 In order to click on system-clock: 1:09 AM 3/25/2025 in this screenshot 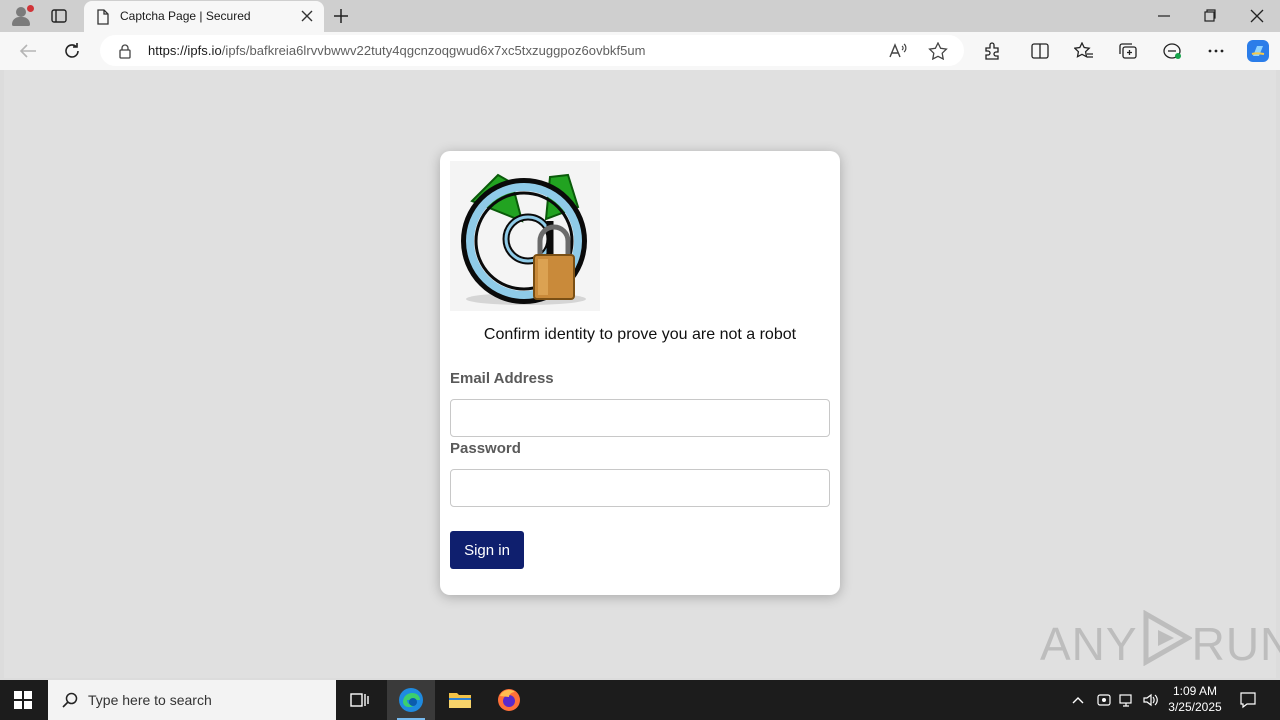, I will do `click(1195, 699)`.